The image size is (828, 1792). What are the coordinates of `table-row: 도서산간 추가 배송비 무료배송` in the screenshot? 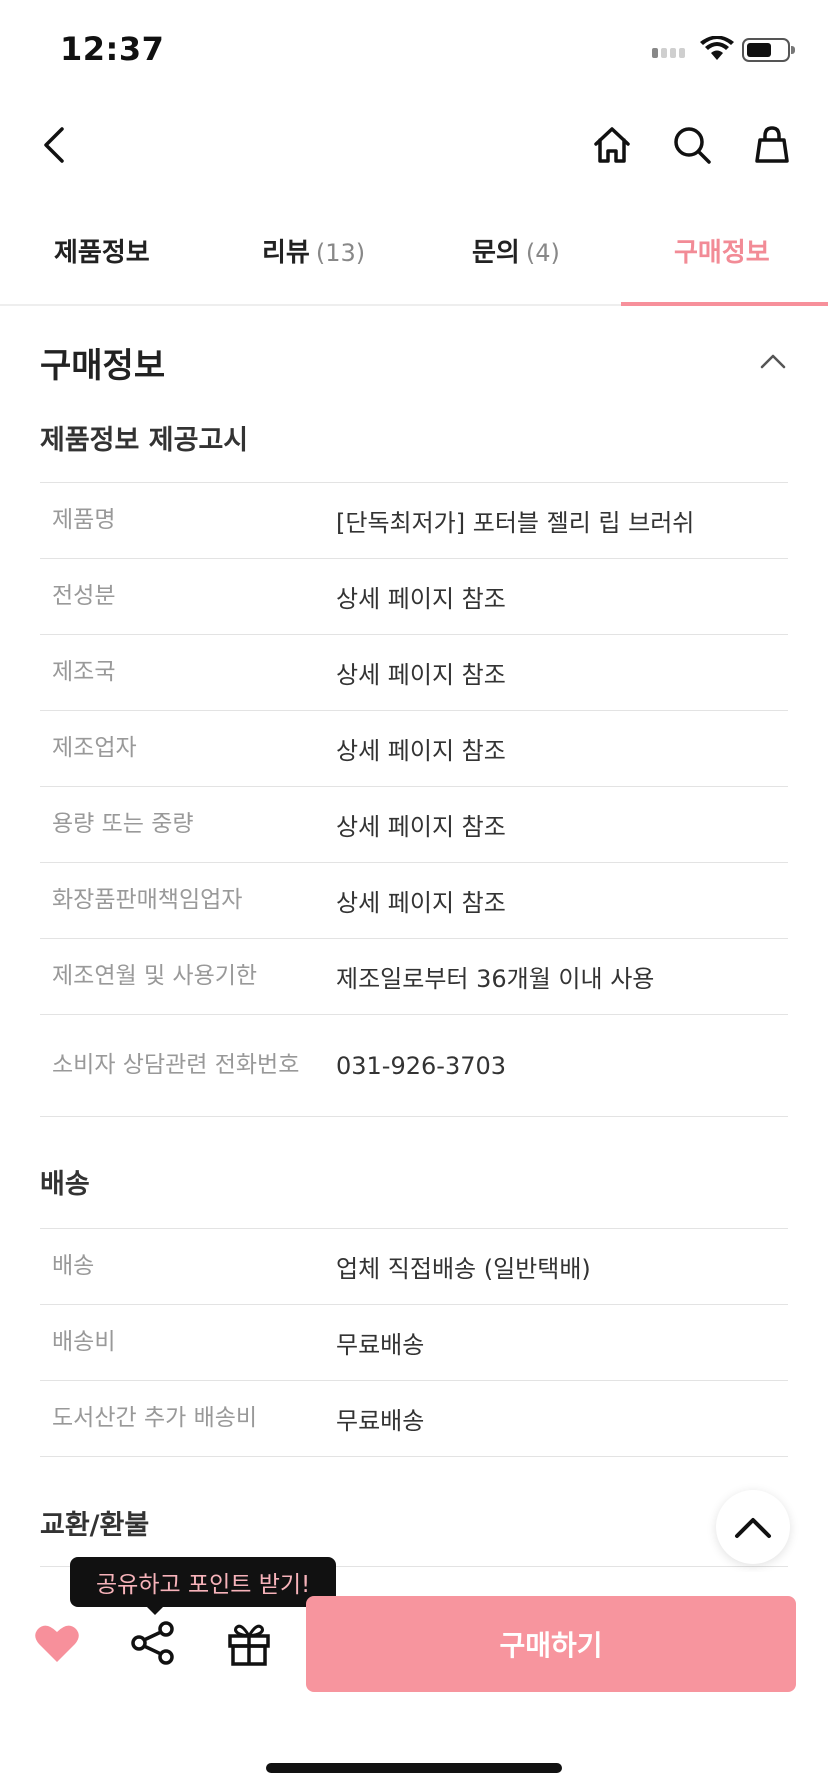 It's located at (414, 1419).